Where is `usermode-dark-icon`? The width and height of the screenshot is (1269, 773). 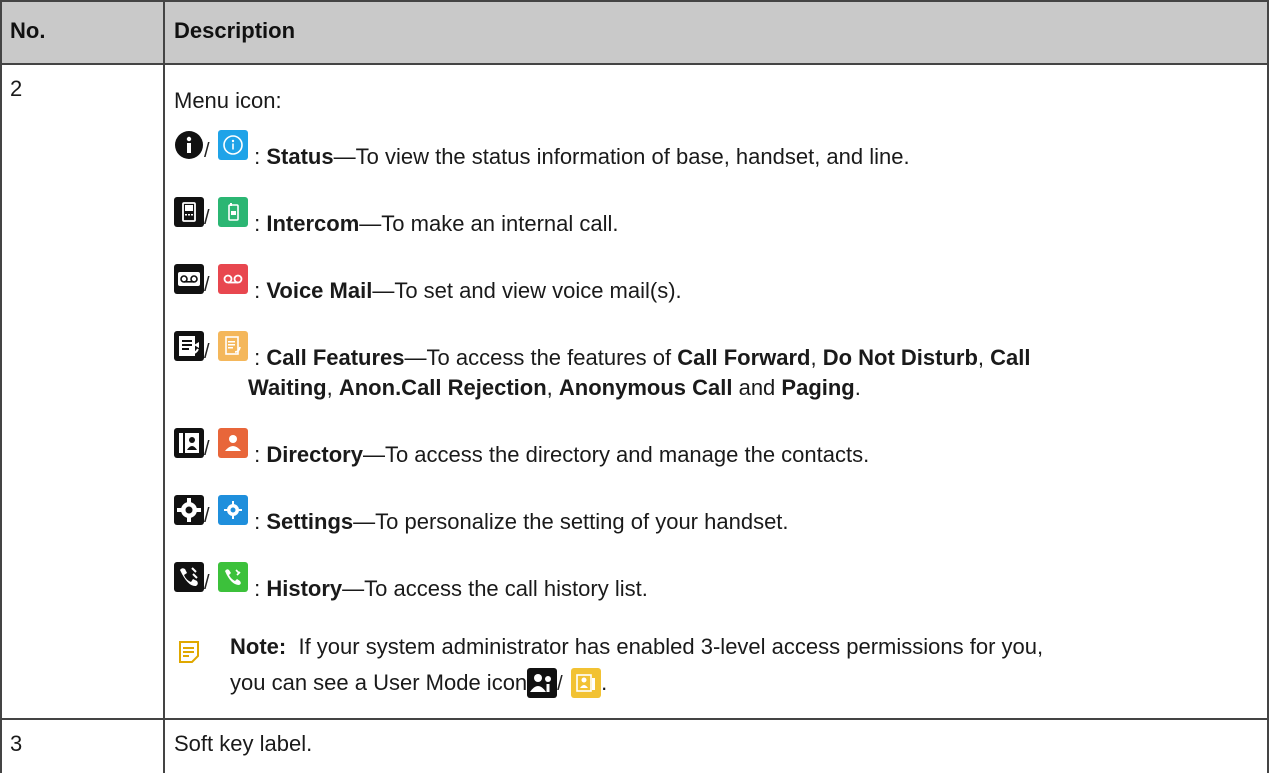 usermode-dark-icon is located at coordinates (542, 683).